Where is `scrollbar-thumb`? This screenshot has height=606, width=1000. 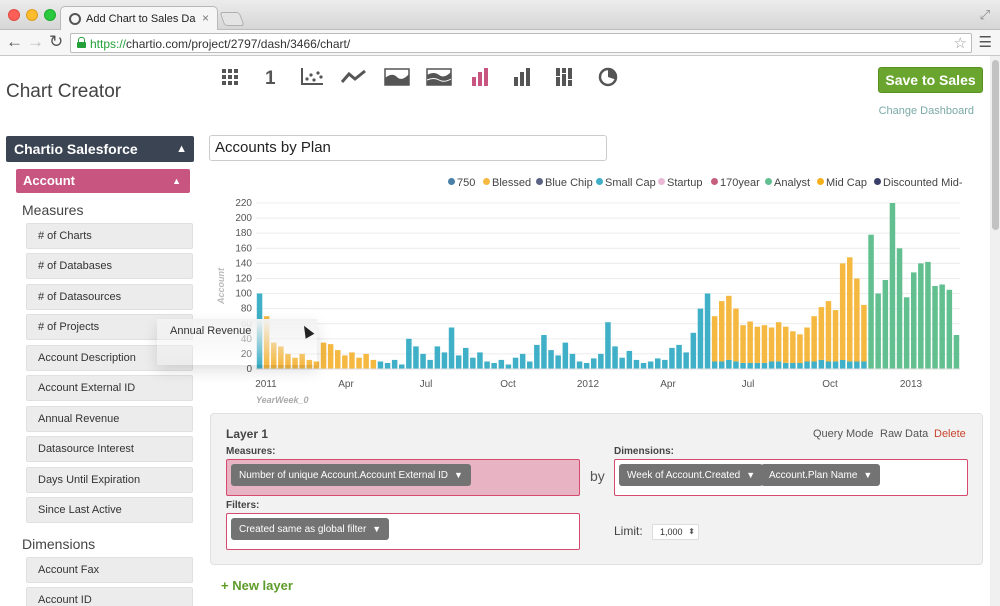
scrollbar-thumb is located at coordinates (995, 145).